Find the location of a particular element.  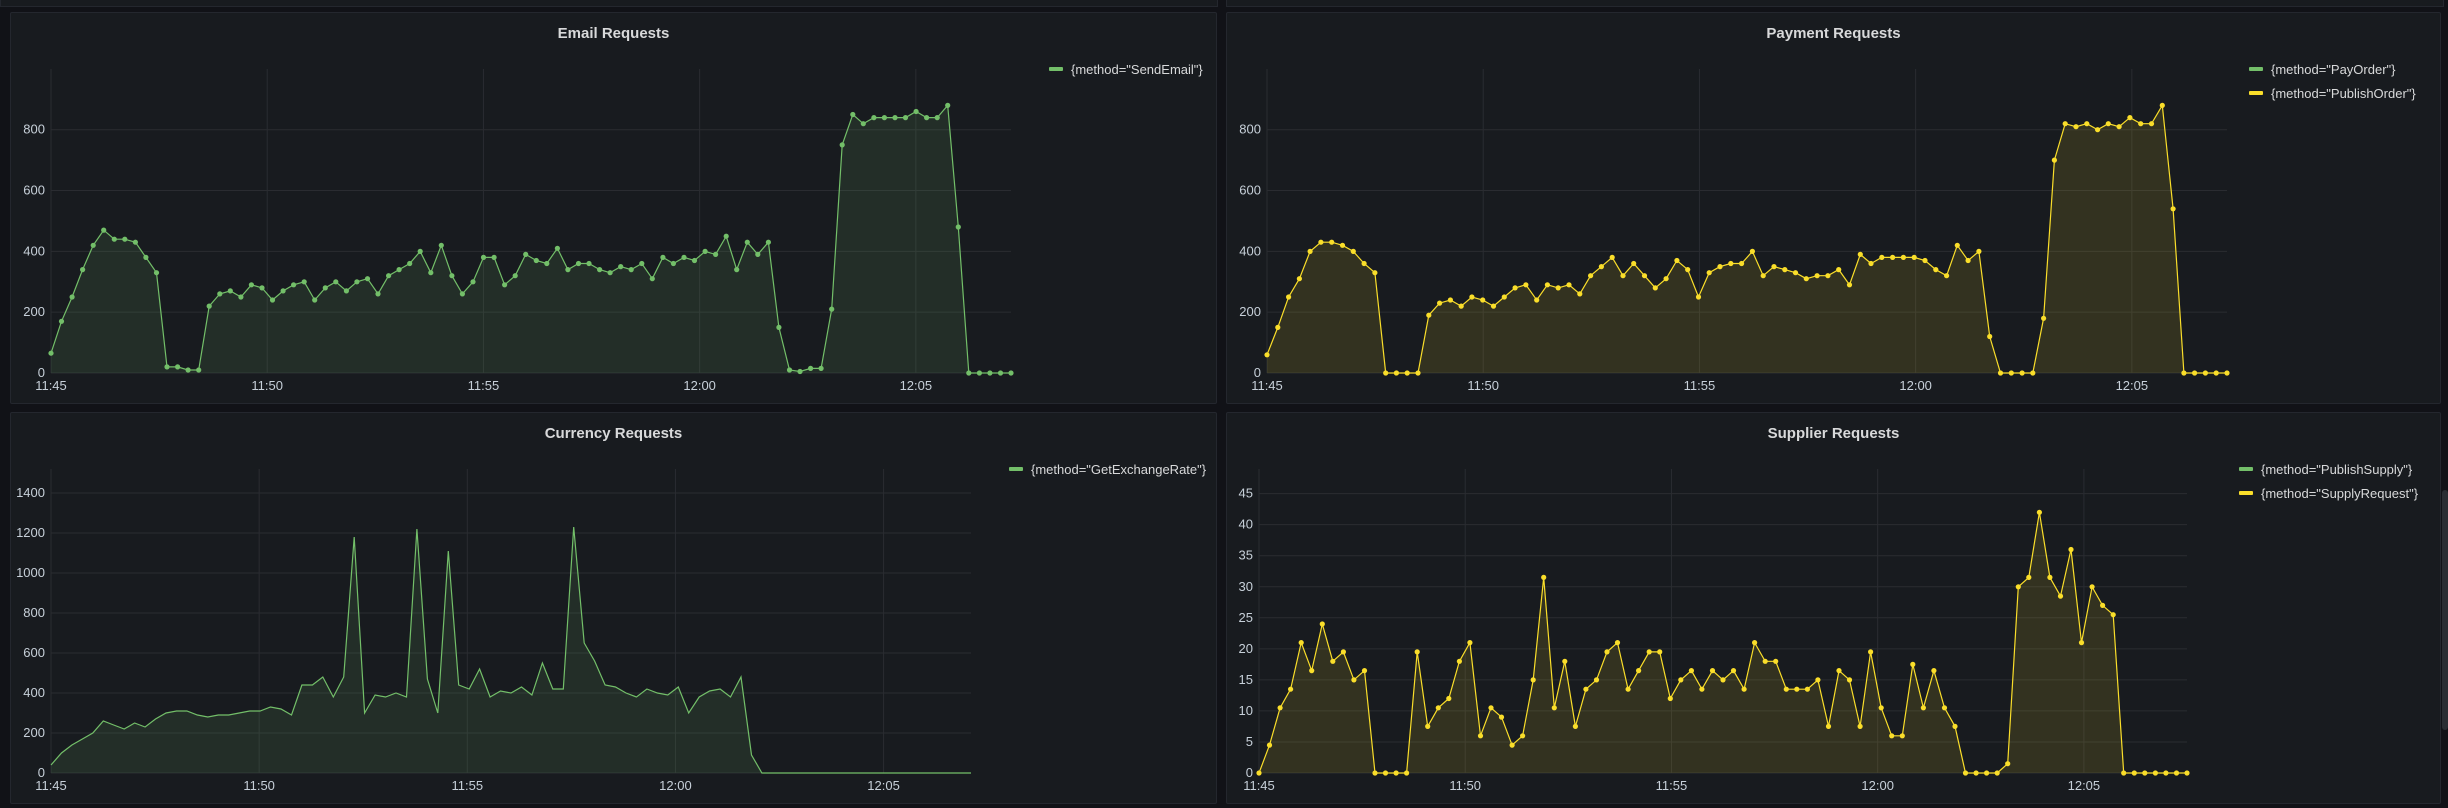

legend: {method="GetExchangeRate"} is located at coordinates (1107, 469).